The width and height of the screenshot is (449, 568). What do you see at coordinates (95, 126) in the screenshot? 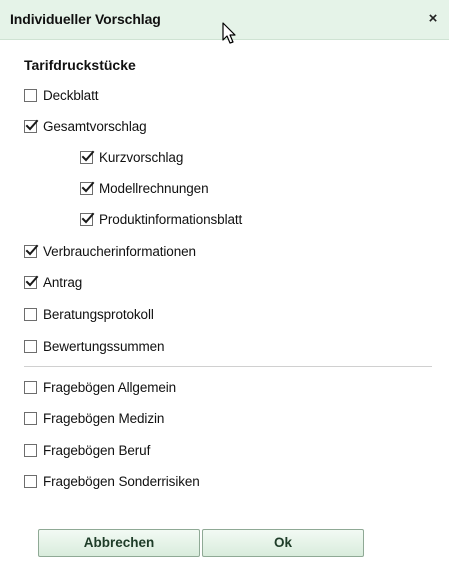
I see `option-label: Gesamtvorschlag` at bounding box center [95, 126].